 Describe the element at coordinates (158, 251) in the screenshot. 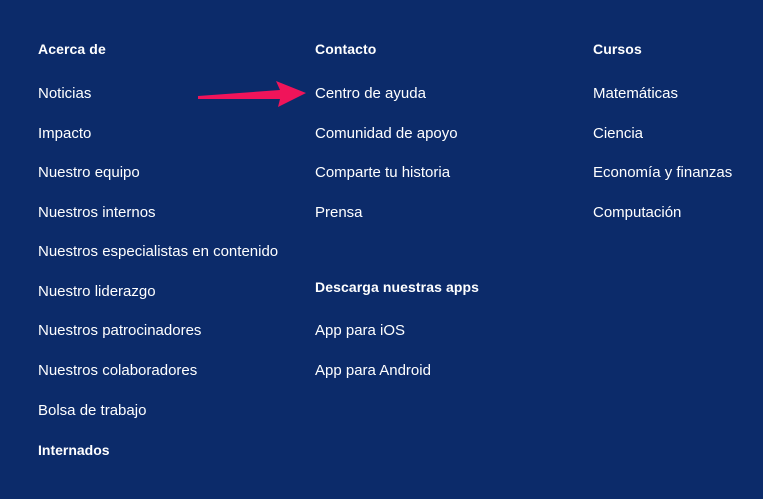

I see `footer-link-especialistas: Nuestros especialistas en contenido` at that location.